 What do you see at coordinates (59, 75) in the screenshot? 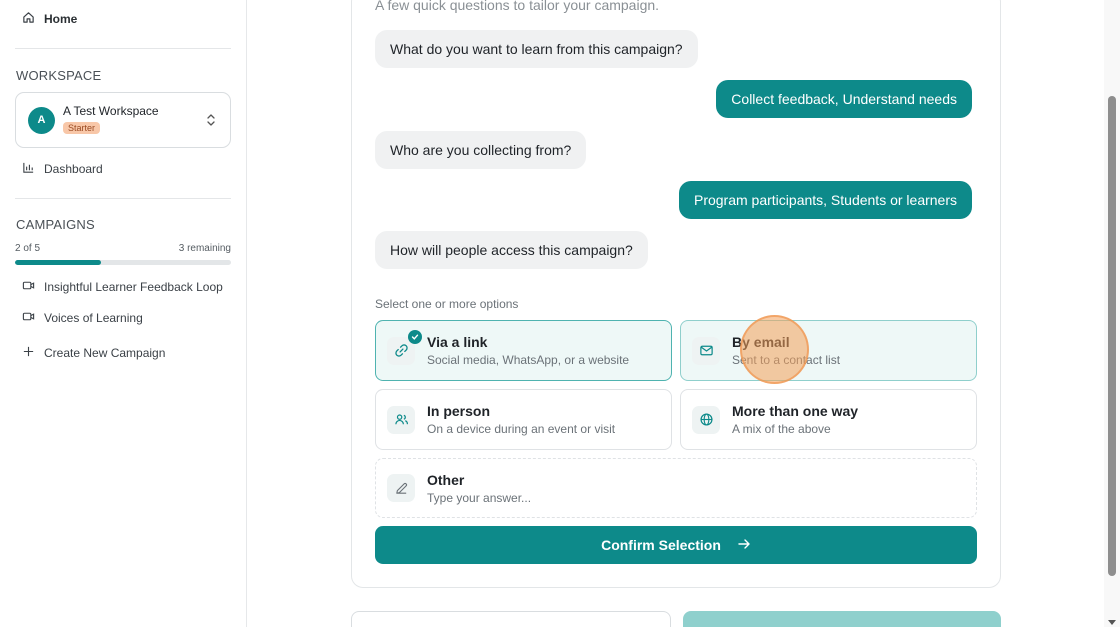
I see `workspace-section-title: WORKSPACE` at bounding box center [59, 75].